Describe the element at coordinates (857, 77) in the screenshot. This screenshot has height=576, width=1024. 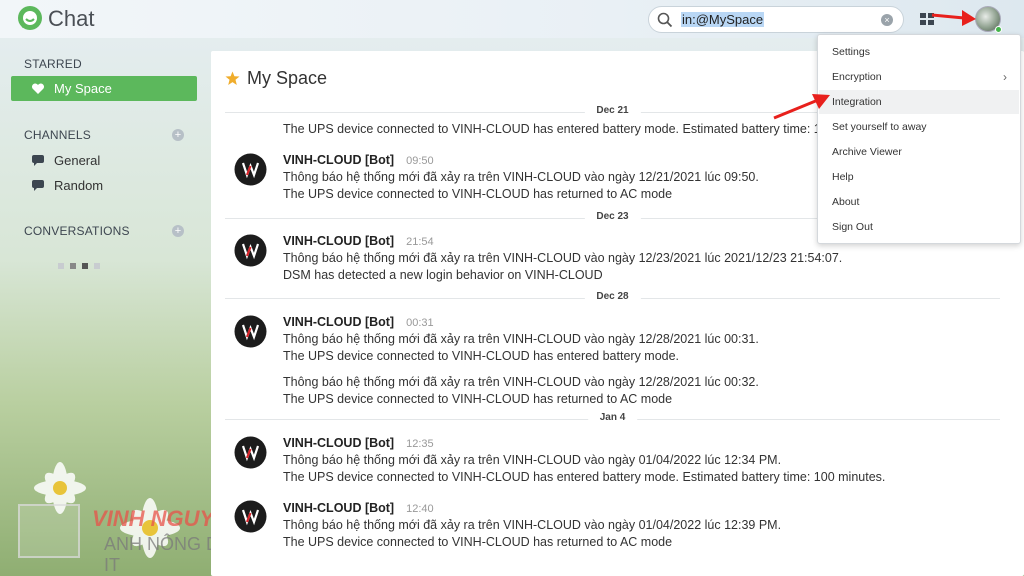
I see `menu-item-label: Encryption` at that location.